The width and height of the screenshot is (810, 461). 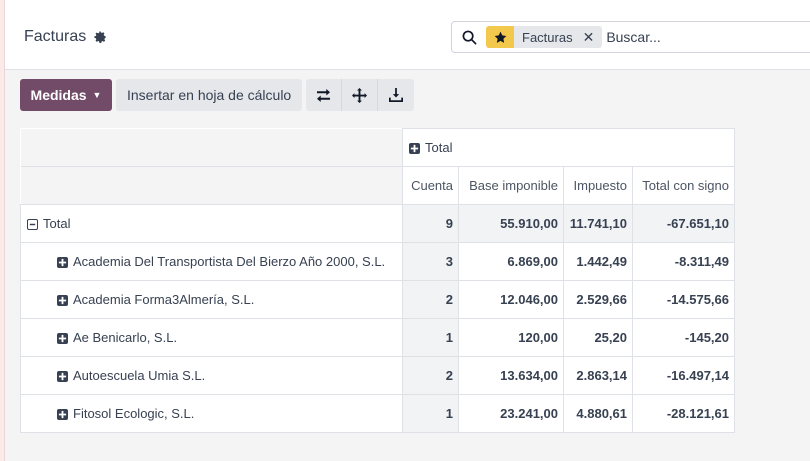 I want to click on cell-impuesto: 11.741,10, so click(x=598, y=223).